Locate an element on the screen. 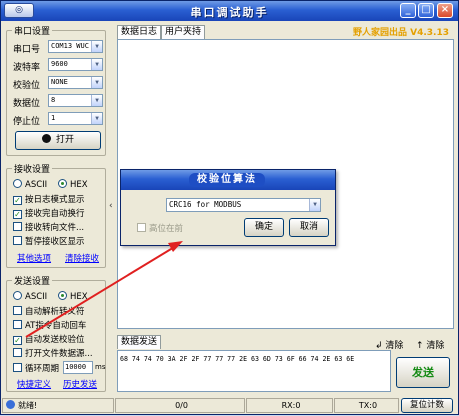 This screenshot has height=416, width=459. annotation-arrow is located at coordinates (104, 289).